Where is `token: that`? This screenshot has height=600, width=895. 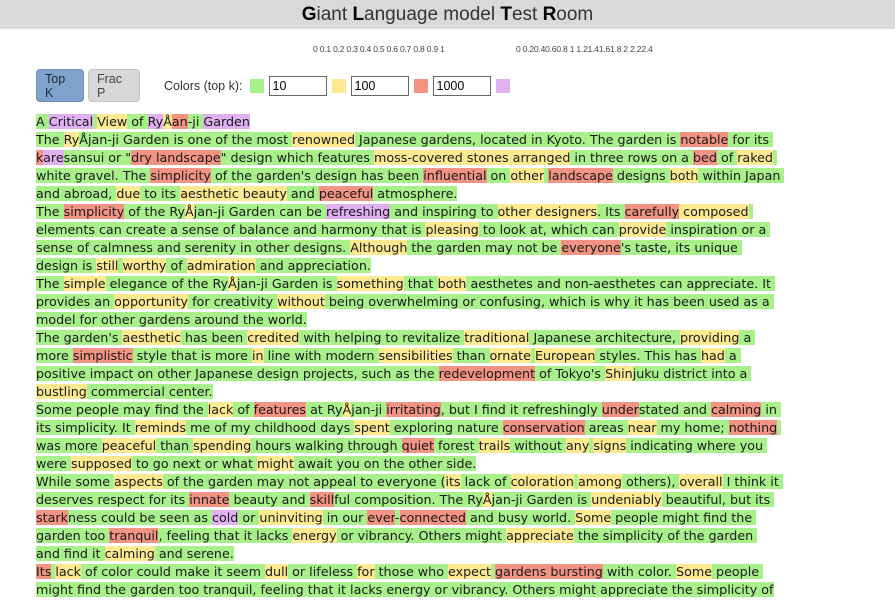 token: that is located at coordinates (420, 283).